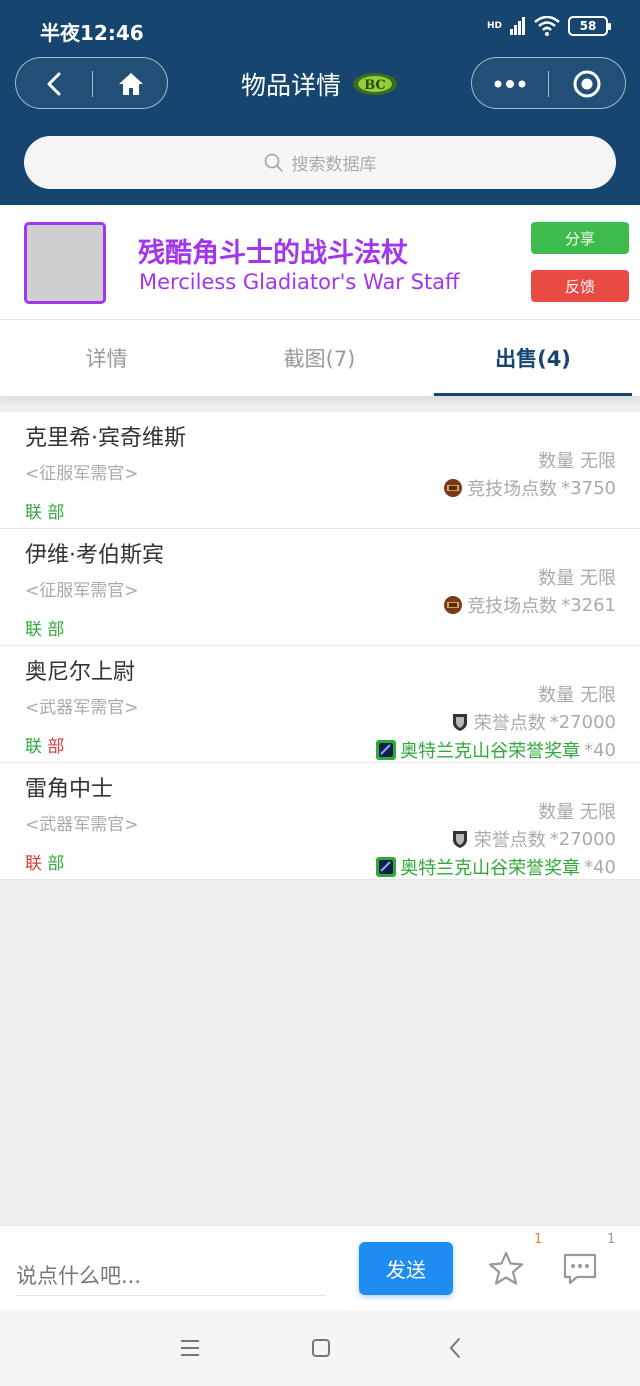 This screenshot has width=640, height=1386. I want to click on status-icons: HD 58, so click(548, 26).